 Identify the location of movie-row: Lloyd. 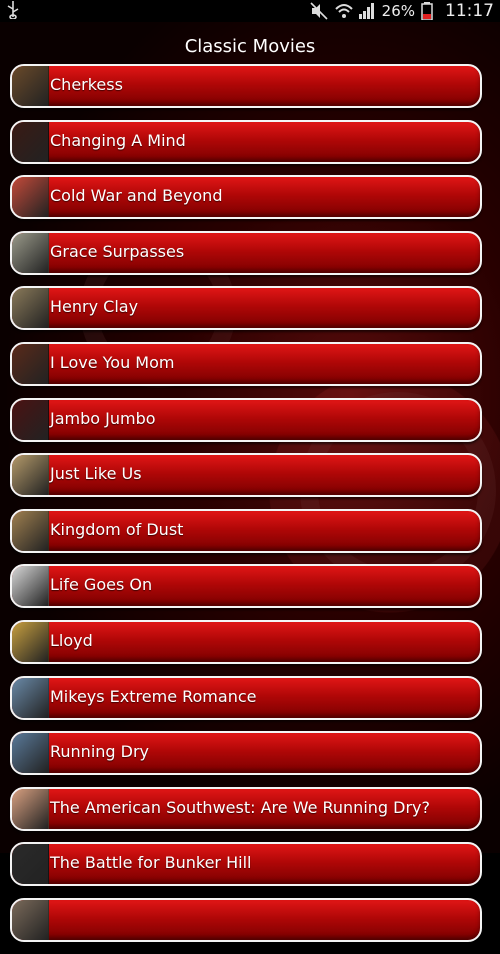
(246, 641).